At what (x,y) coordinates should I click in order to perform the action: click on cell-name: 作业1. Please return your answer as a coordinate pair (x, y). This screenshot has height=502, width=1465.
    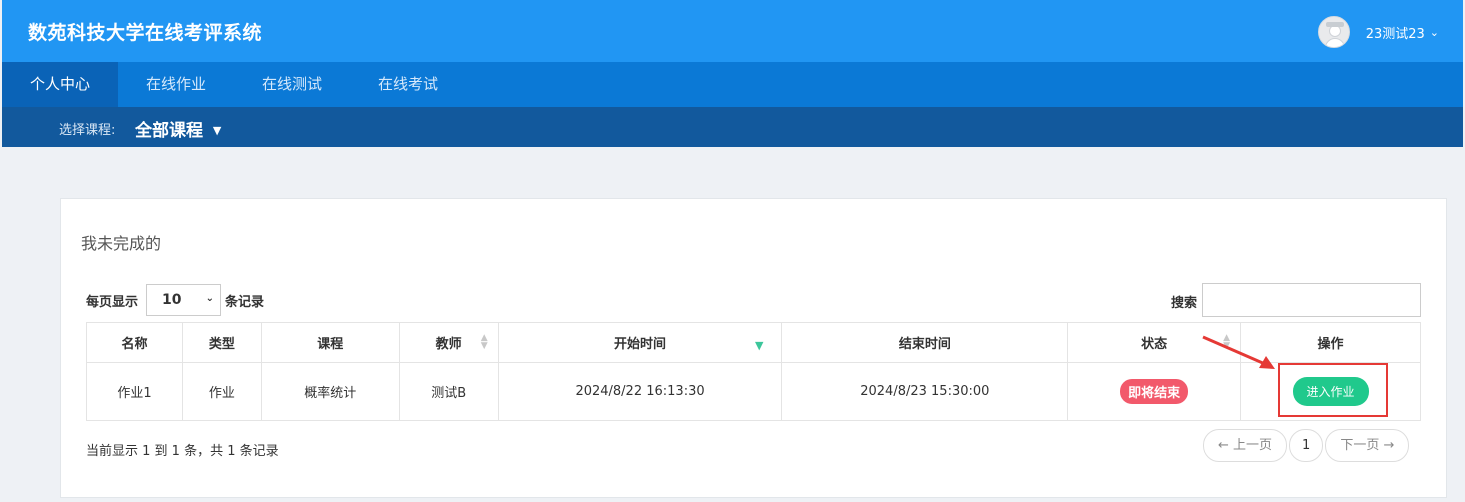
    Looking at the image, I should click on (134, 391).